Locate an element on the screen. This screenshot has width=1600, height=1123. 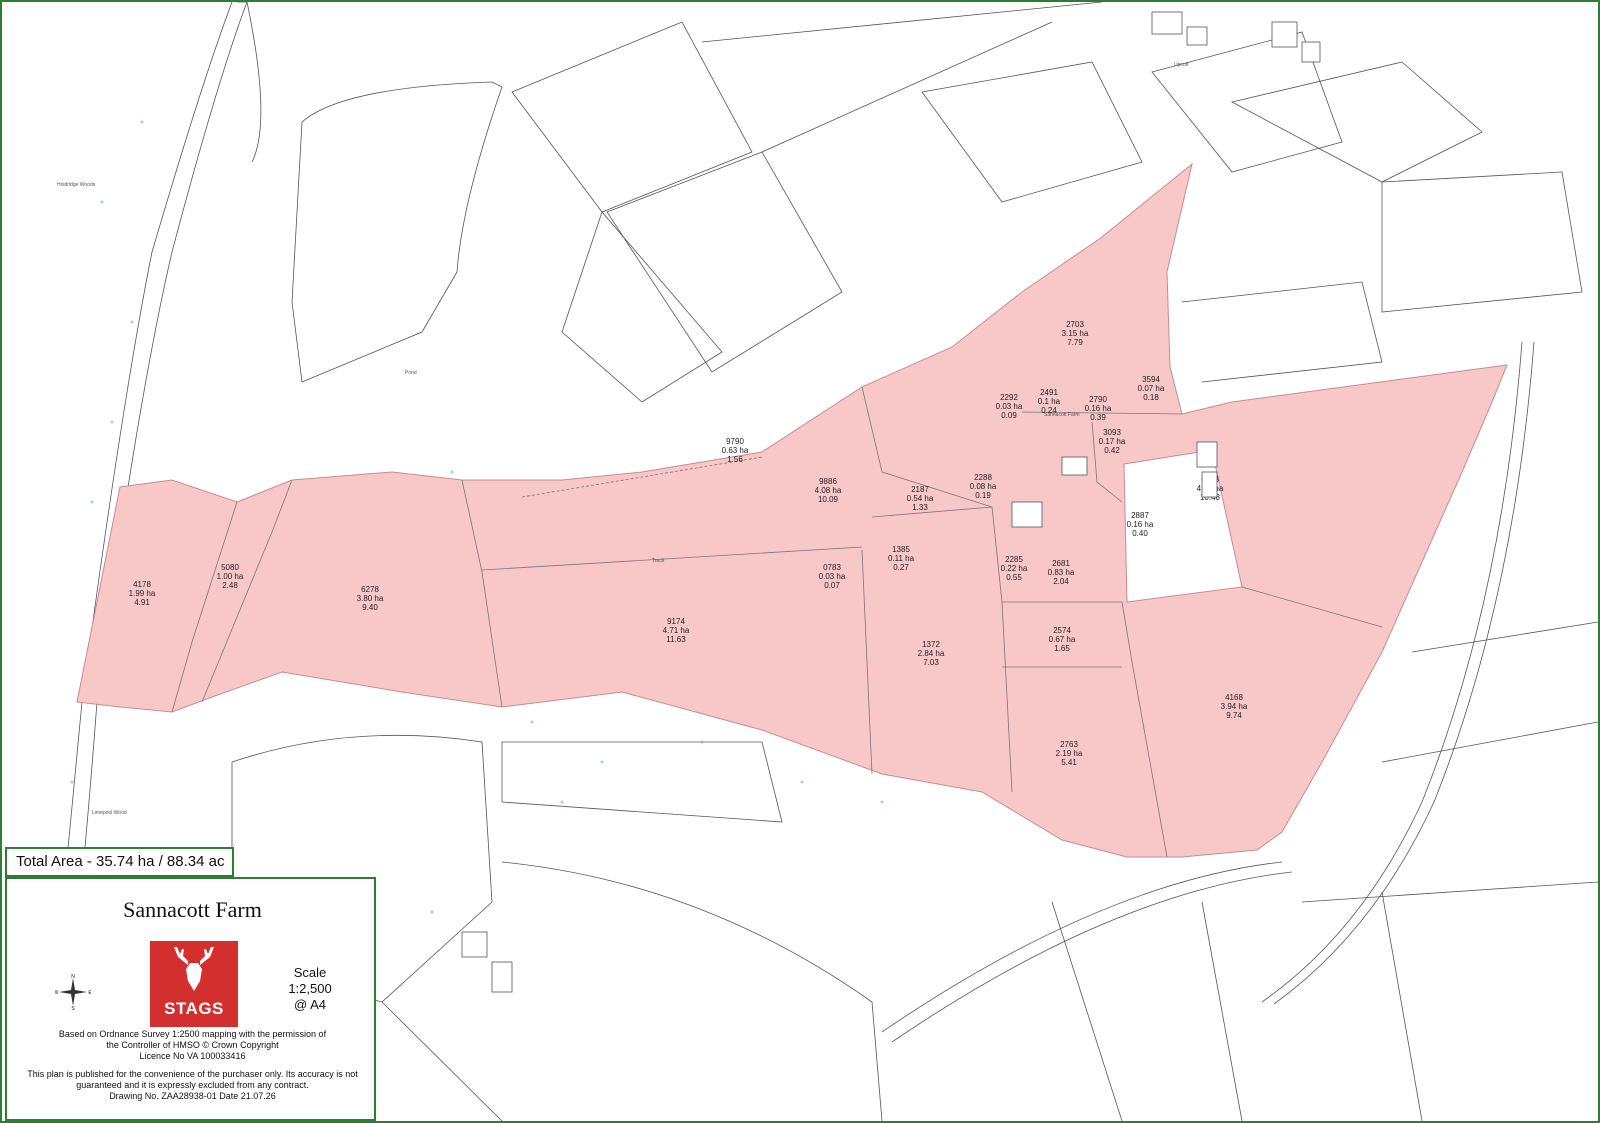
limepool-wood-label: Limepool Wood is located at coordinates (109, 813).